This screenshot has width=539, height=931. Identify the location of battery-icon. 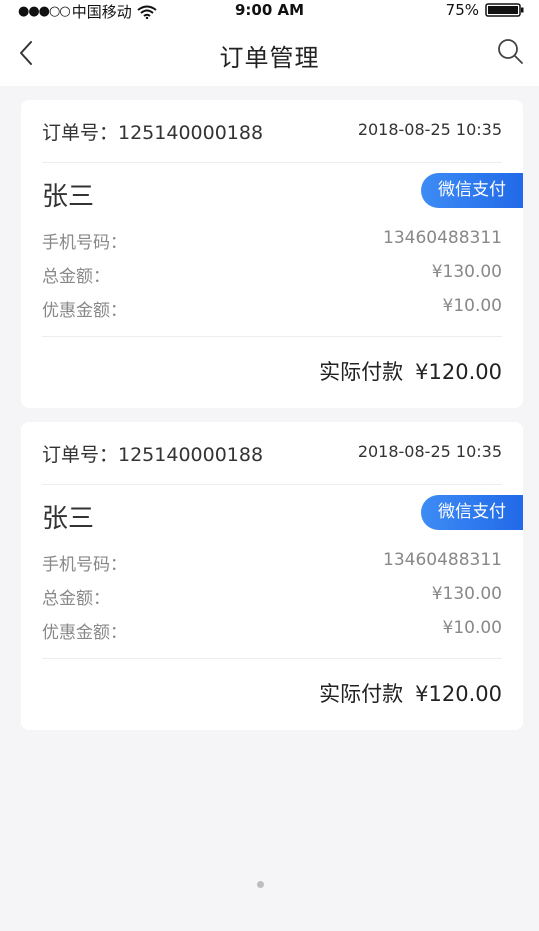
(505, 10).